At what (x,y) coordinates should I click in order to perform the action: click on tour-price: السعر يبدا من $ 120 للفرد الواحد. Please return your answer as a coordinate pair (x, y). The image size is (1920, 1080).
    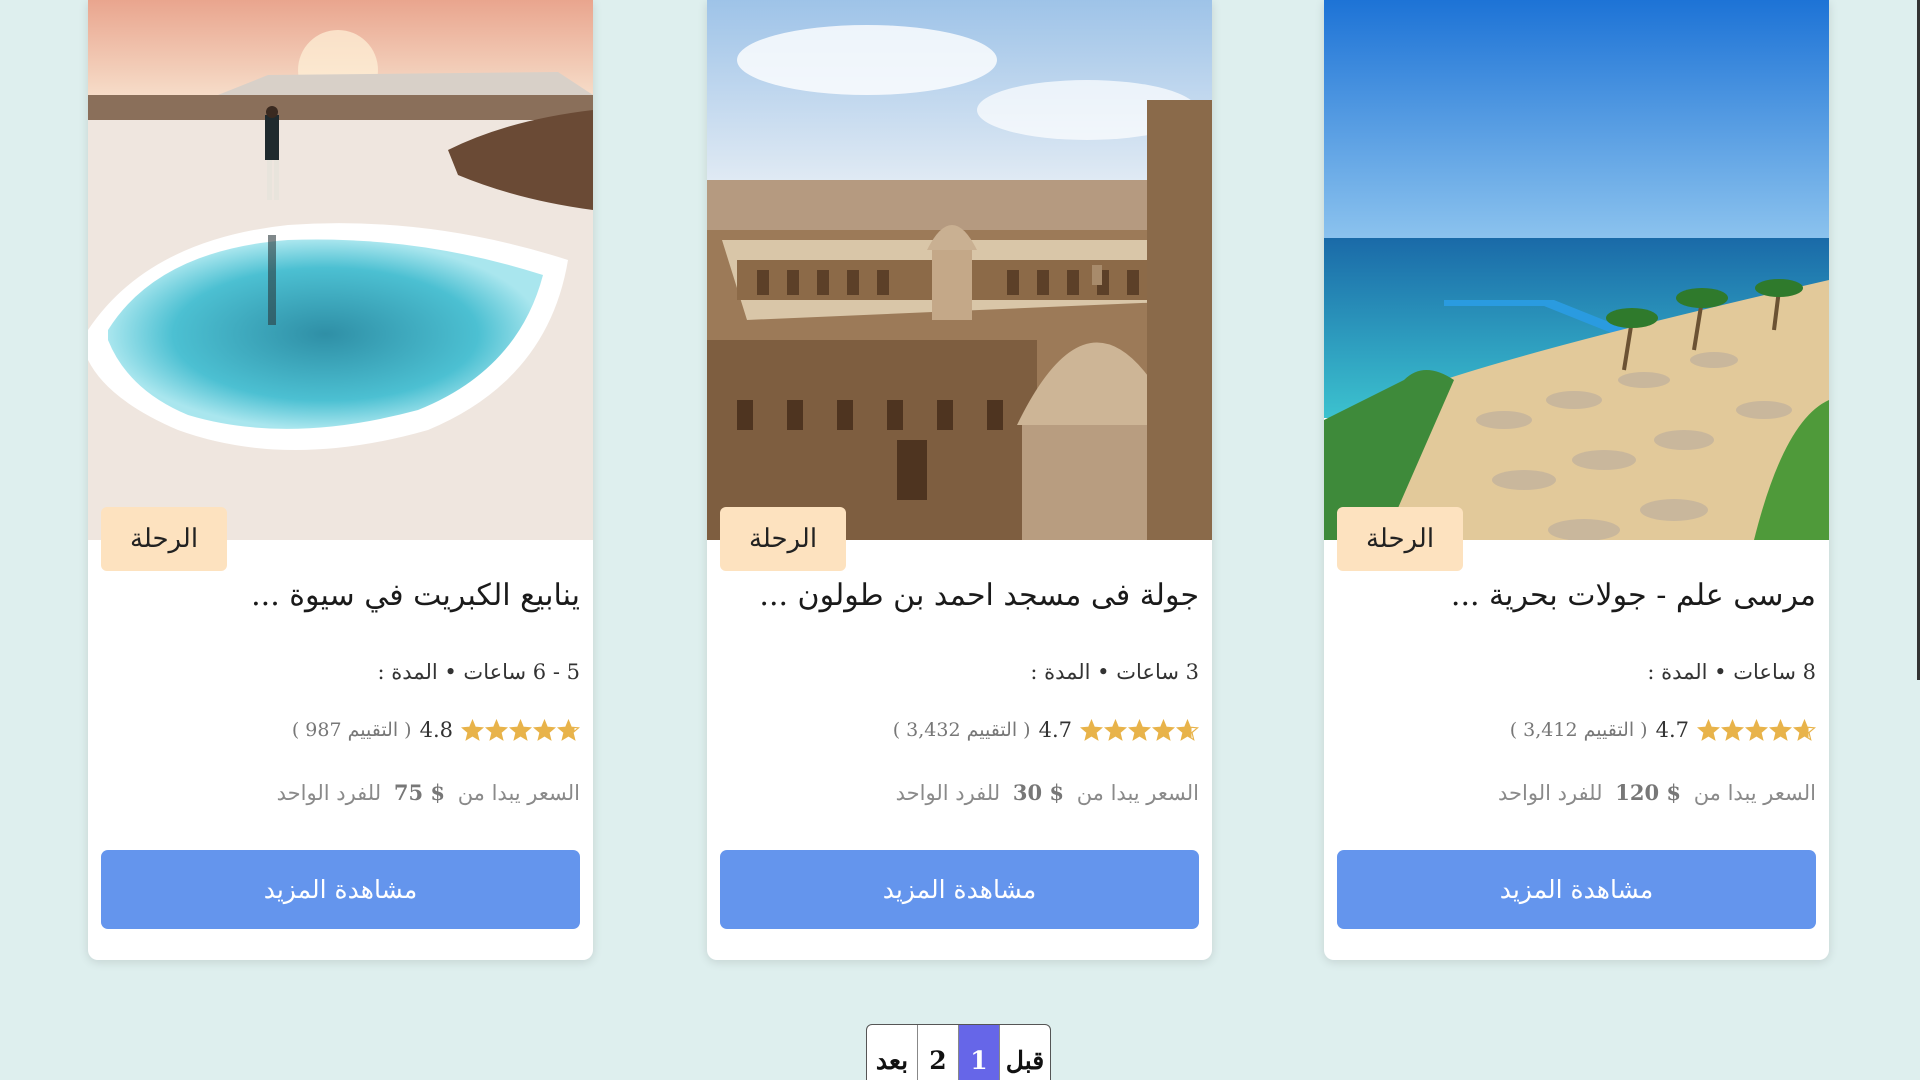
    Looking at the image, I should click on (1657, 792).